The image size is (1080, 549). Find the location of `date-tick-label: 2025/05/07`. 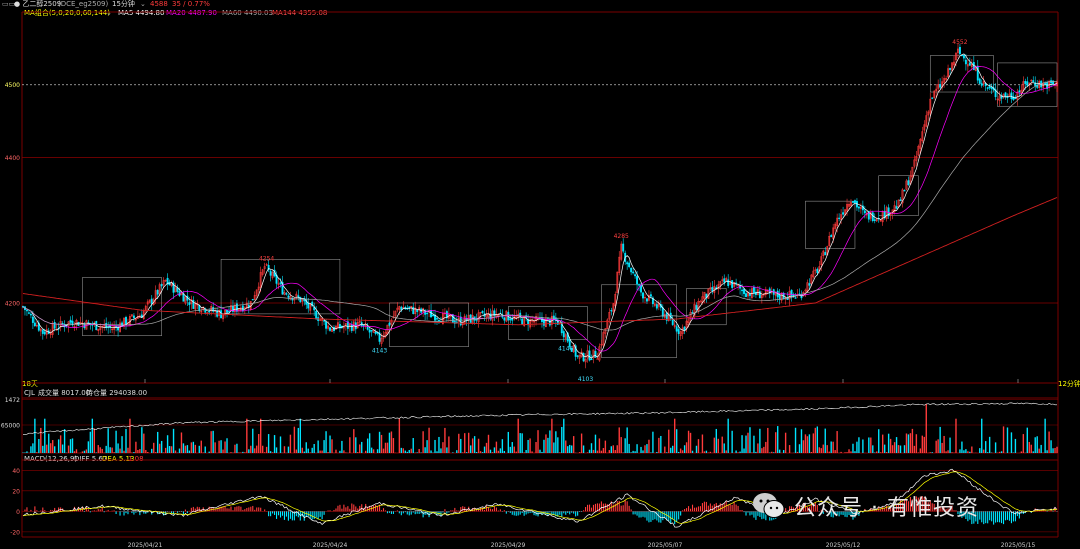

date-tick-label: 2025/05/07 is located at coordinates (665, 545).